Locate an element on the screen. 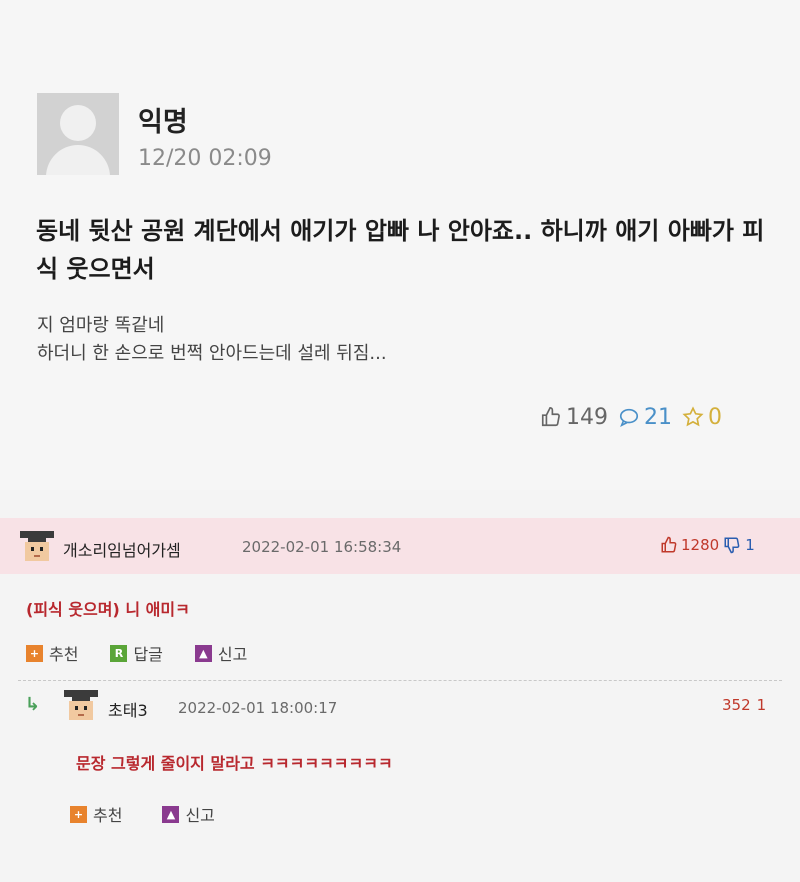 The width and height of the screenshot is (800, 882). default-avatar-icon is located at coordinates (78, 134).